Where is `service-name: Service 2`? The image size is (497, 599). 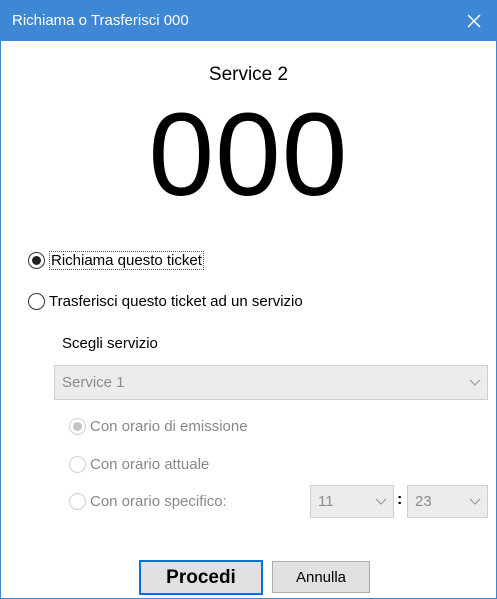
service-name: Service 2 is located at coordinates (248, 74).